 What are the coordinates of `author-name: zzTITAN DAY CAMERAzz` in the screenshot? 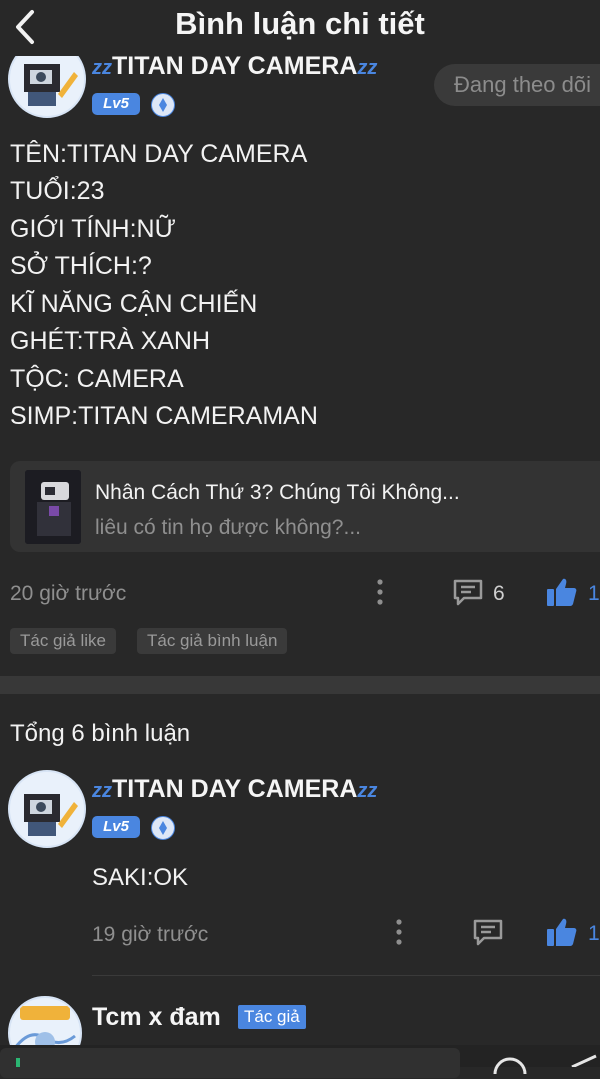 It's located at (234, 66).